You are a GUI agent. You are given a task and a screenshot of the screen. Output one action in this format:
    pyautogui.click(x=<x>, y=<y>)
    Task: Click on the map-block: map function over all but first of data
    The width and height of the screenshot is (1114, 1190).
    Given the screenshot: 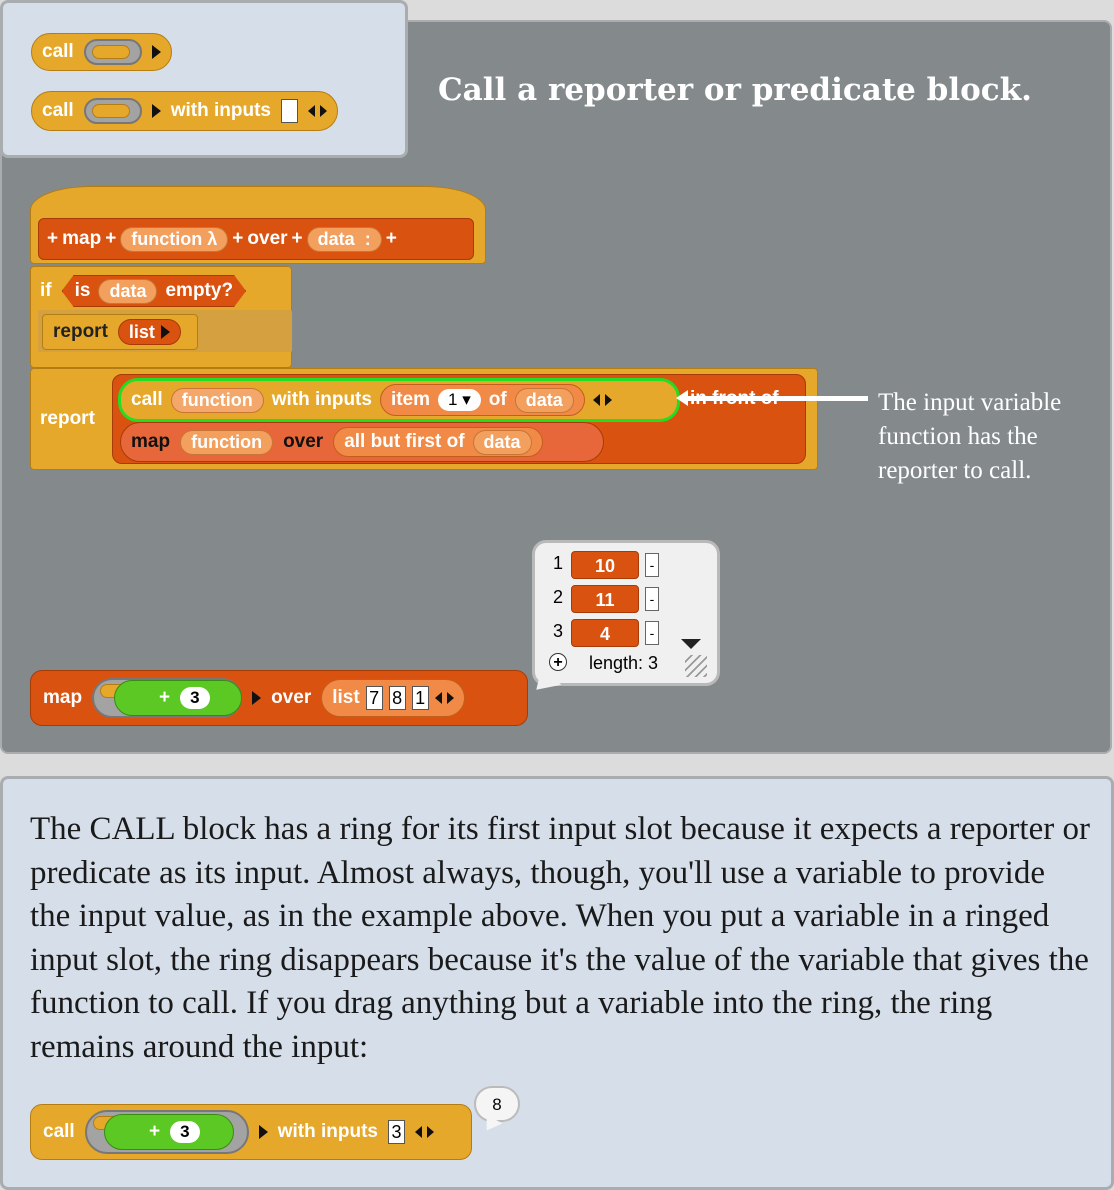 What is the action you would take?
    pyautogui.click(x=362, y=442)
    